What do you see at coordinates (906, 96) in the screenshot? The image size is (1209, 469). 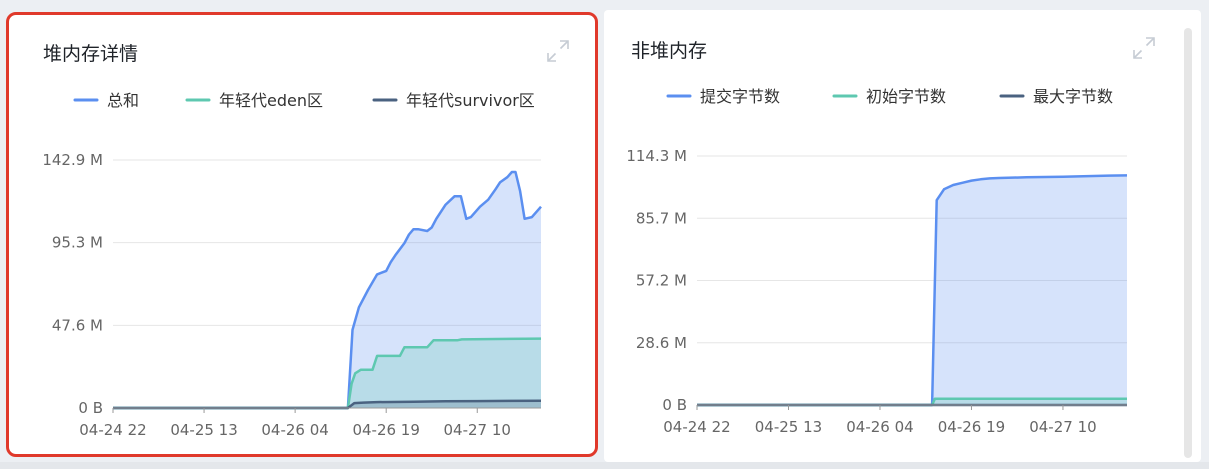 I see `legend-label: 初始字节数` at bounding box center [906, 96].